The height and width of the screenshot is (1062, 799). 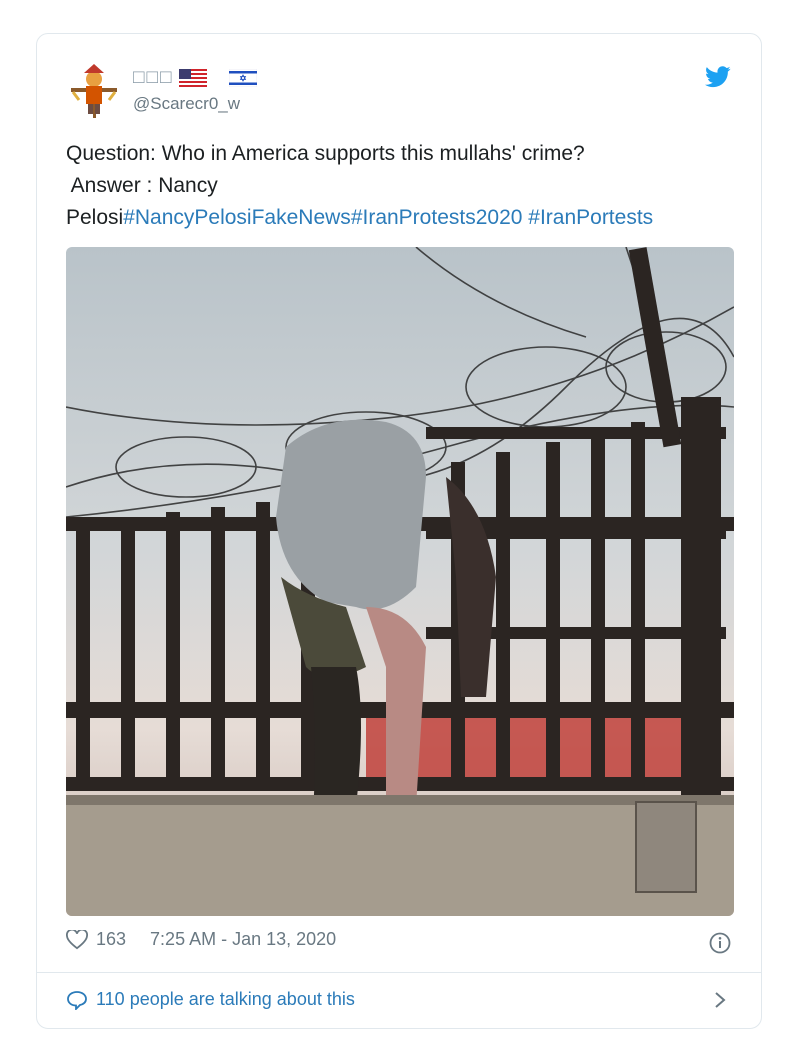 What do you see at coordinates (720, 1000) in the screenshot?
I see `chevron-right-icon` at bounding box center [720, 1000].